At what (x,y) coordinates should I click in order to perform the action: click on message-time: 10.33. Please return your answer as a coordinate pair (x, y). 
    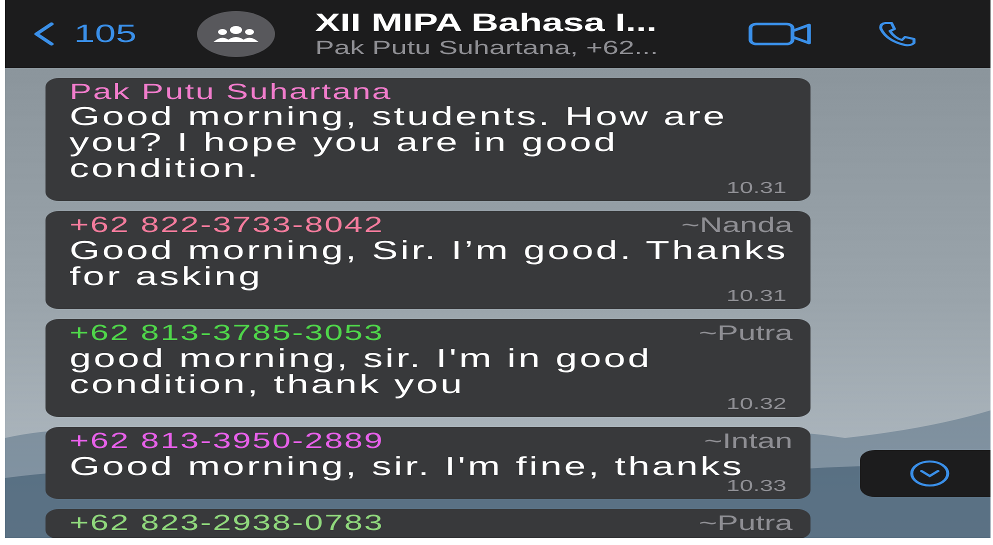
    Looking at the image, I should click on (756, 487).